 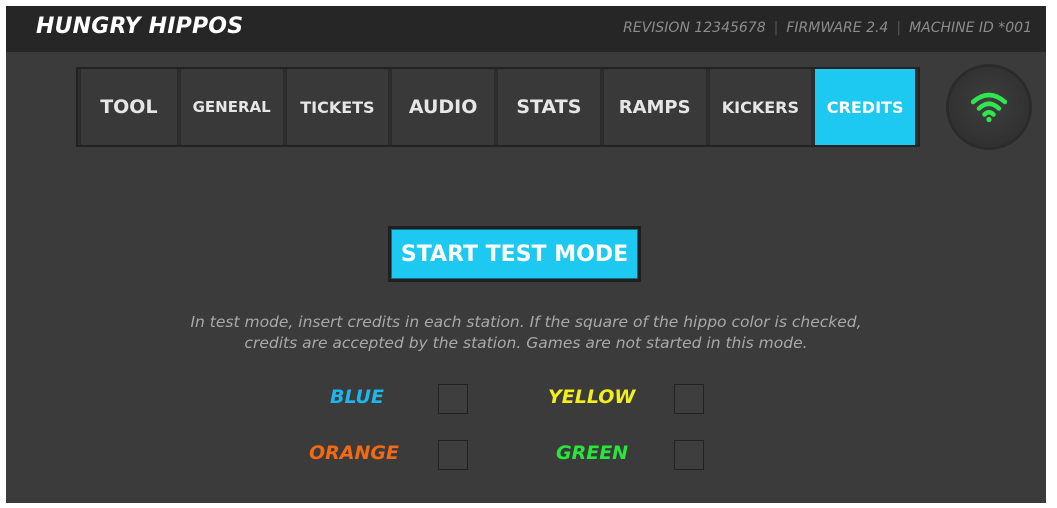 What do you see at coordinates (140, 26) in the screenshot?
I see `app-title: HUNGRY HIPPOS` at bounding box center [140, 26].